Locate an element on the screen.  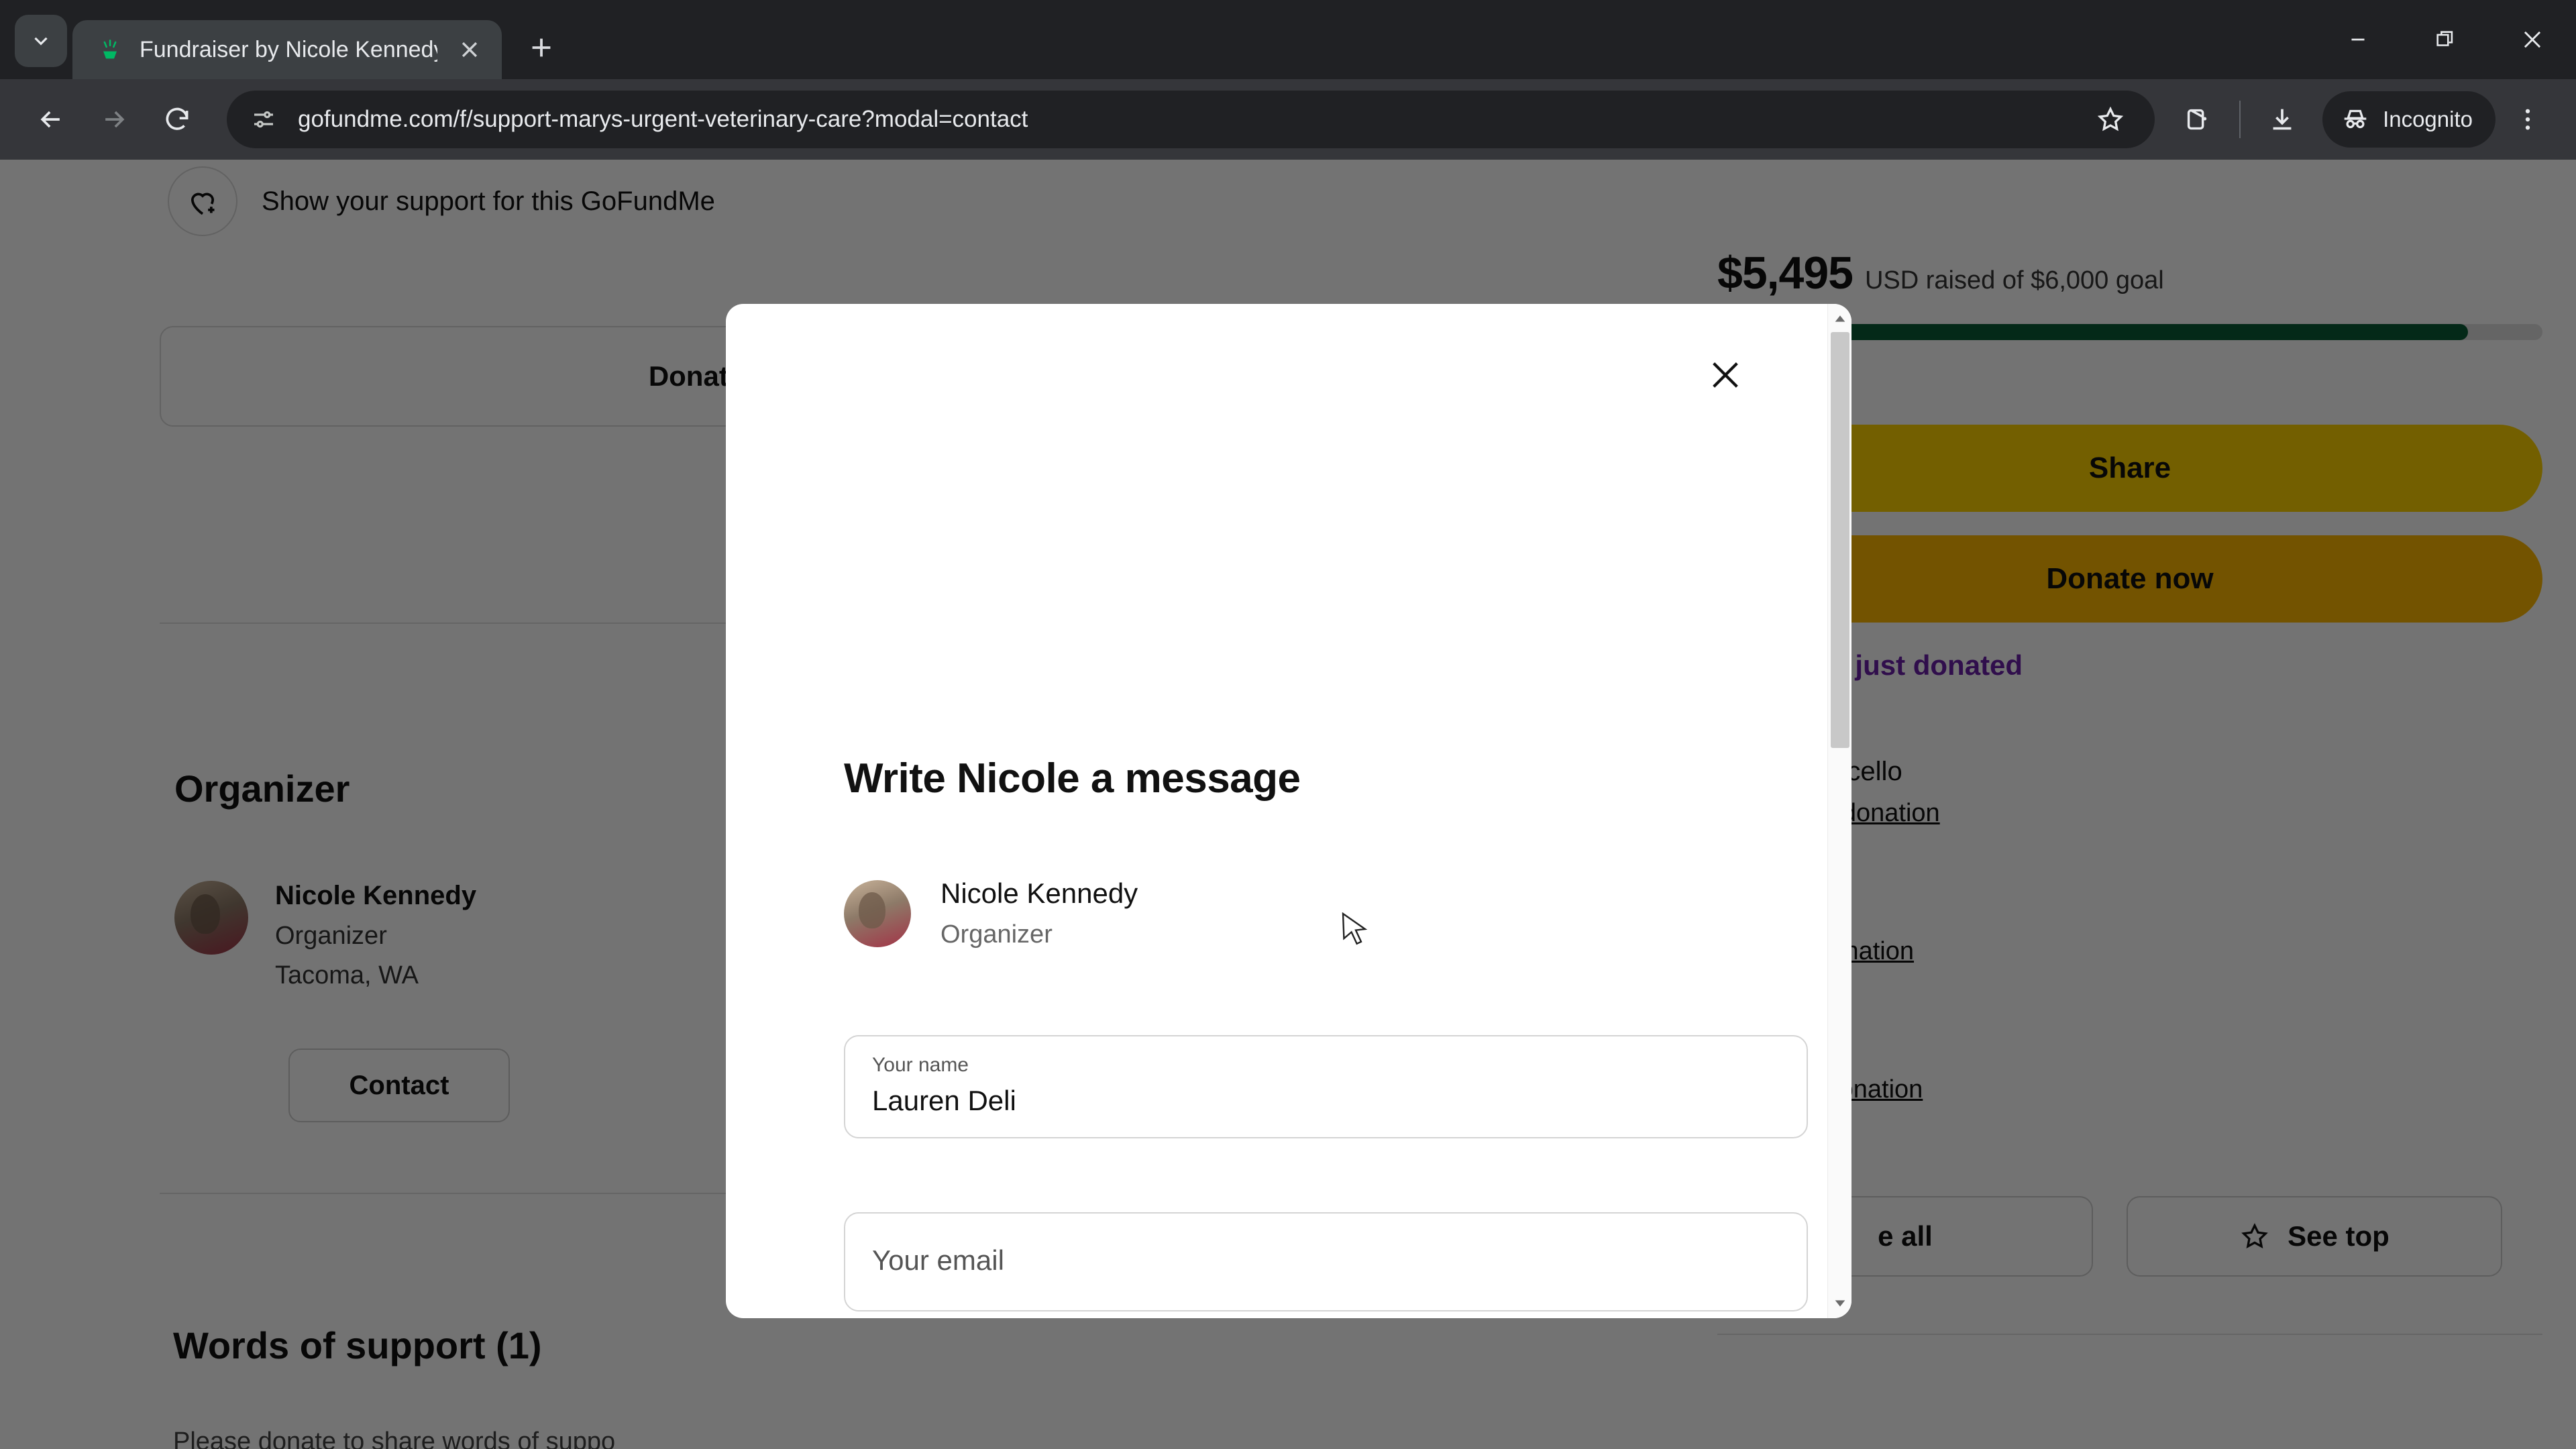
back-button is located at coordinates (51, 119).